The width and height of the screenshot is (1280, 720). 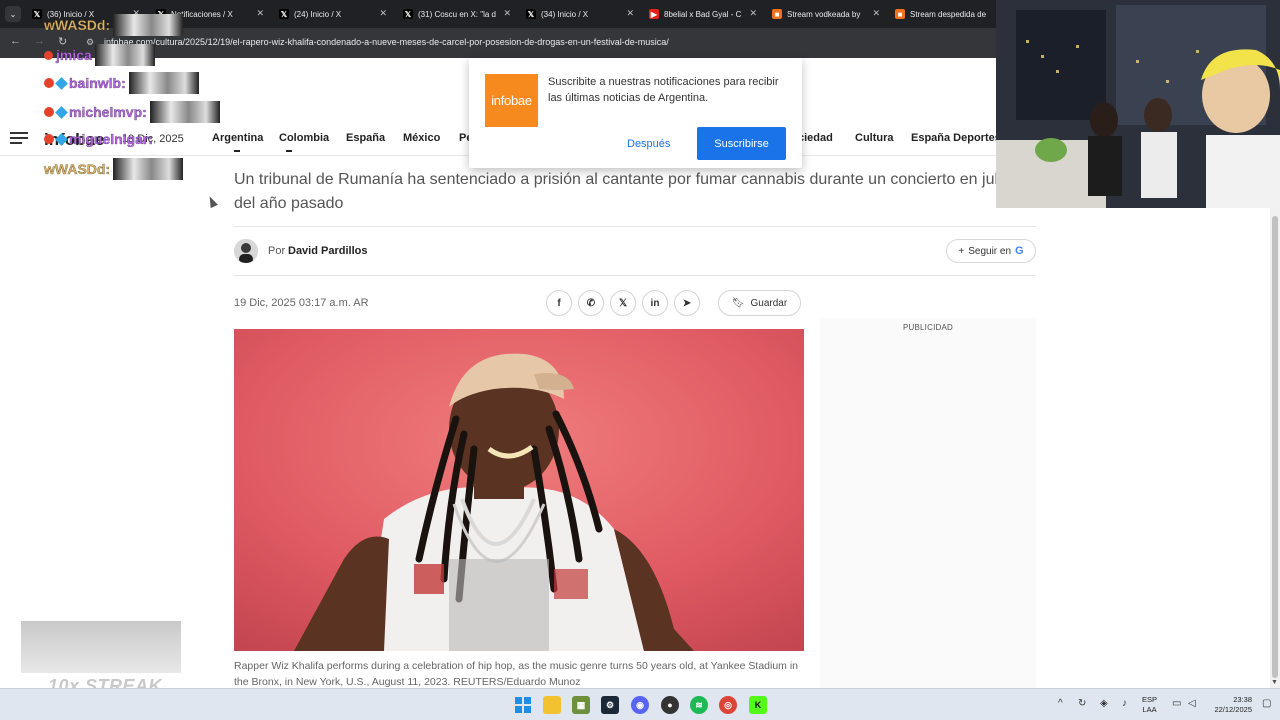 I want to click on chat-message: wWASDd:, so click(x=114, y=169).